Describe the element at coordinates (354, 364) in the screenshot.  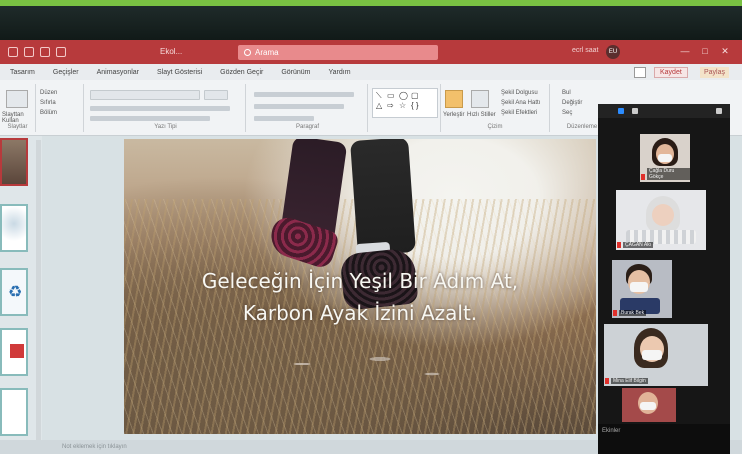
I see `stones-image` at that location.